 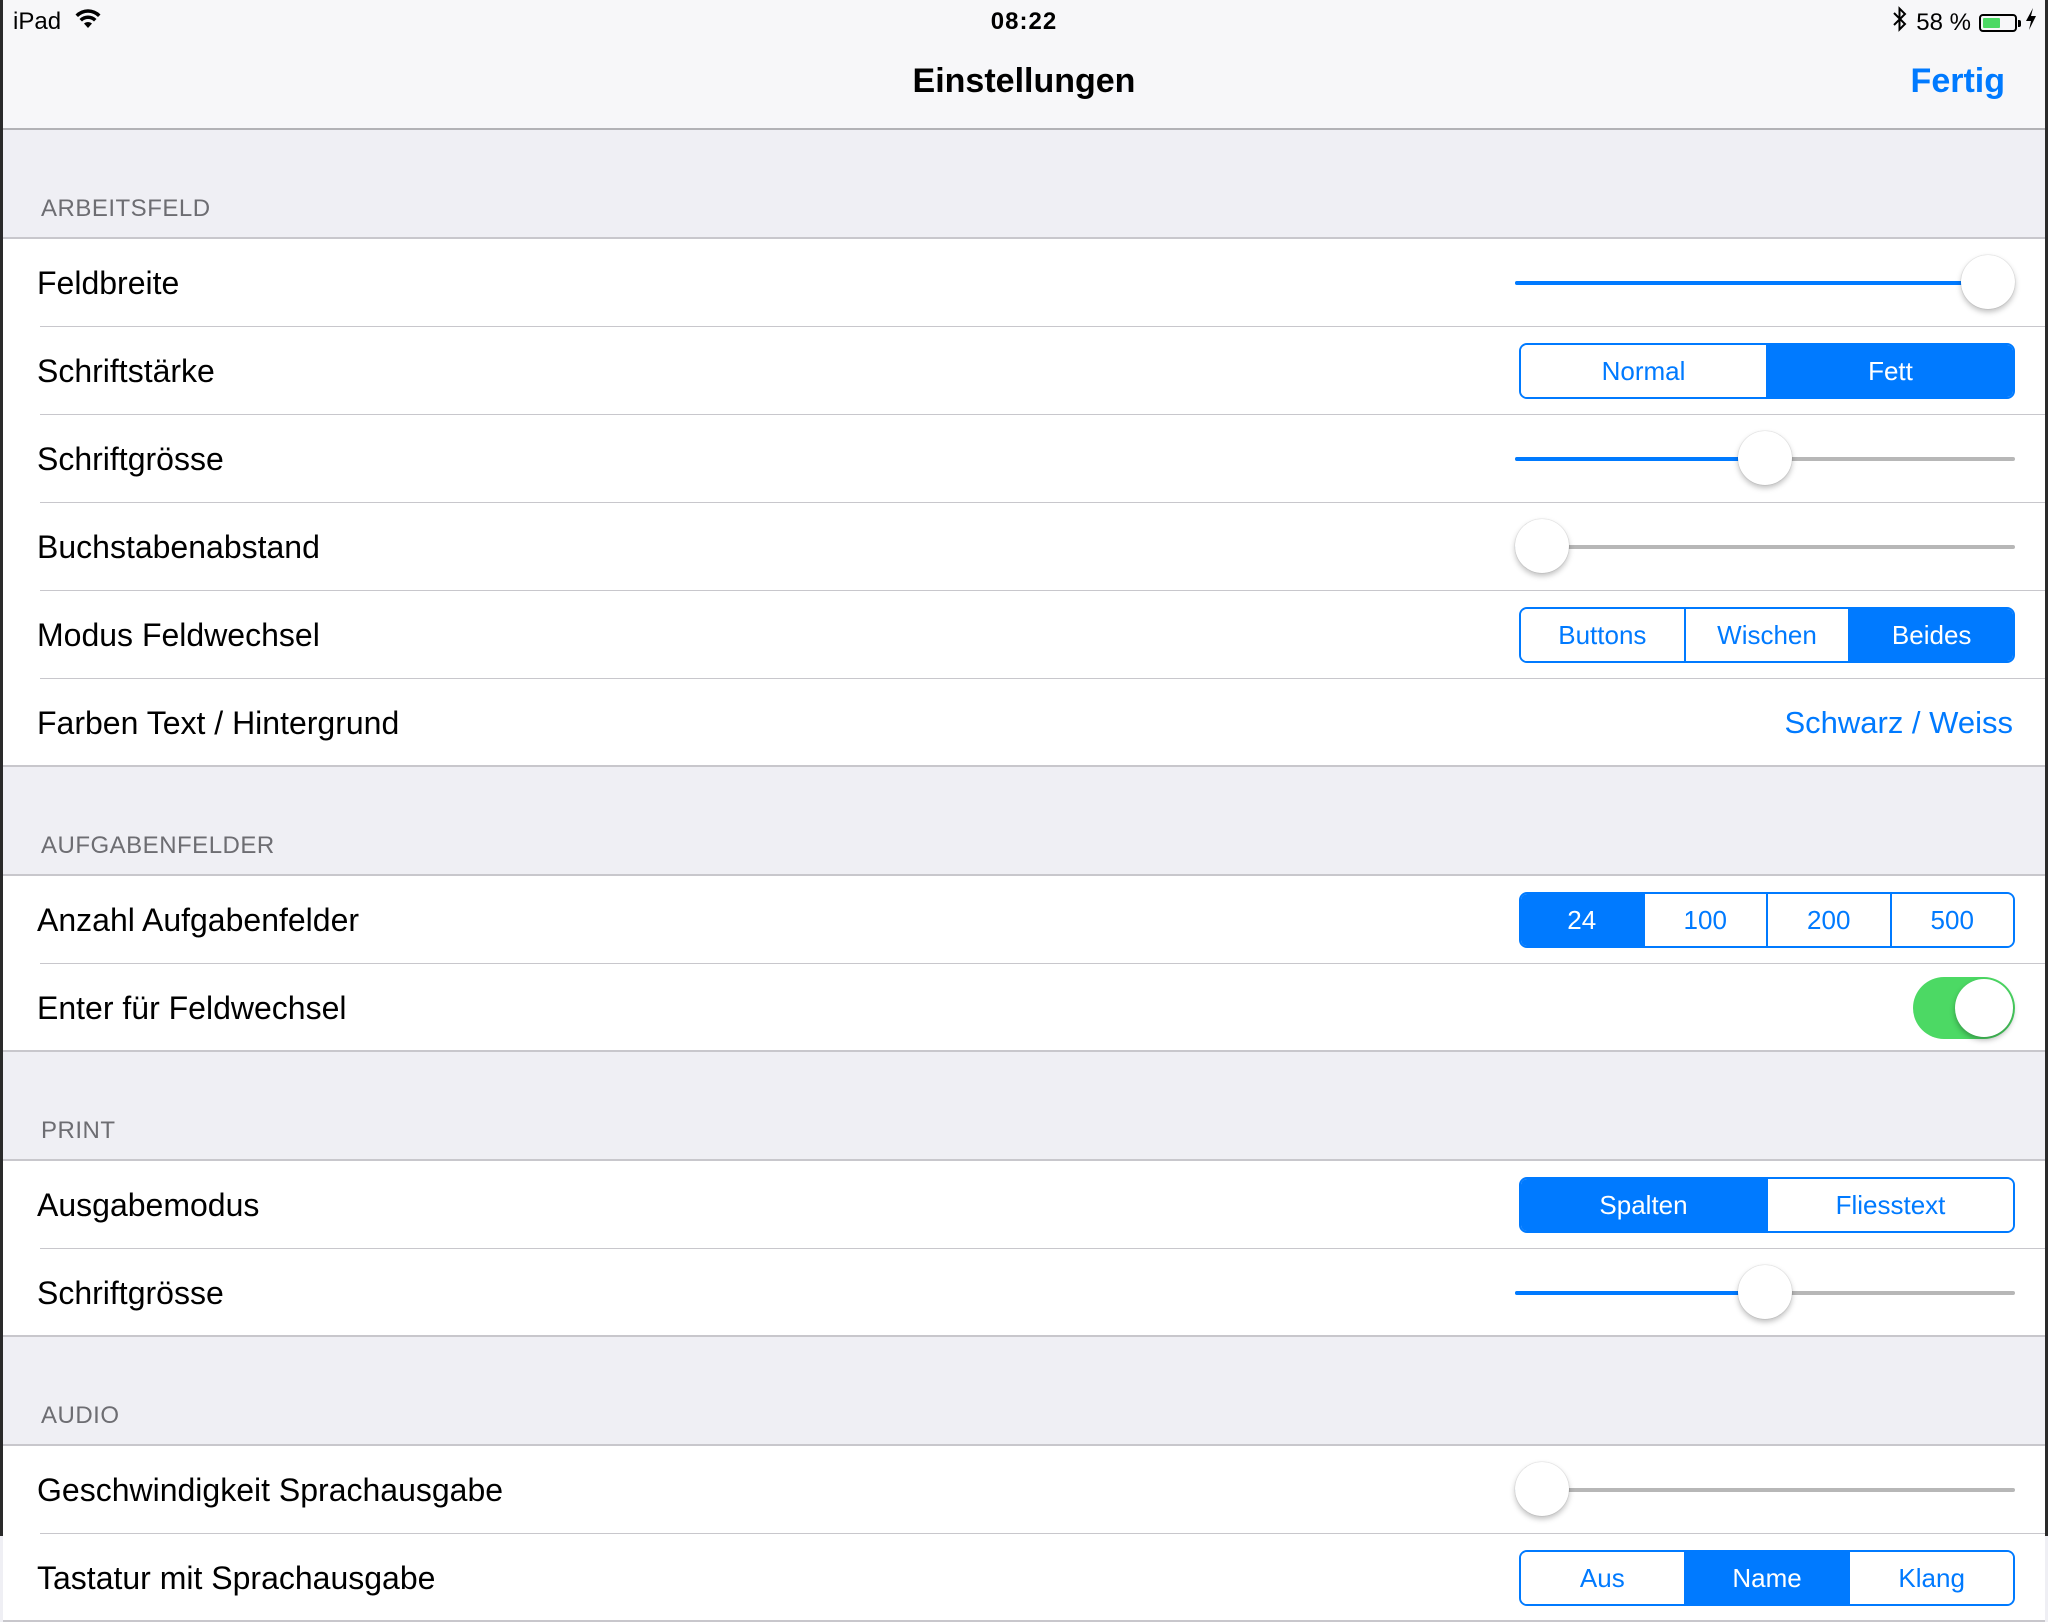 I want to click on tastatur-mit-sprachausgabe-segmented-control: Aus Name Klang, so click(x=1767, y=1578).